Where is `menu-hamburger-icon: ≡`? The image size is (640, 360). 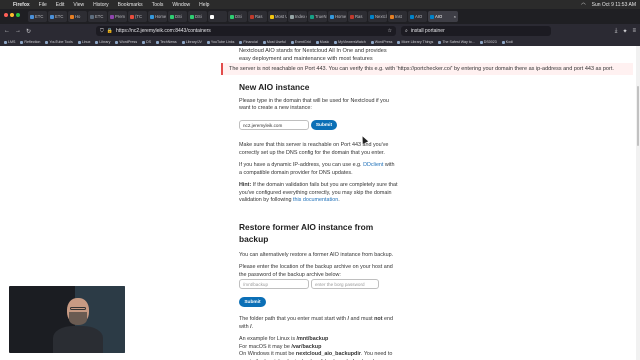 menu-hamburger-icon: ≡ is located at coordinates (634, 31).